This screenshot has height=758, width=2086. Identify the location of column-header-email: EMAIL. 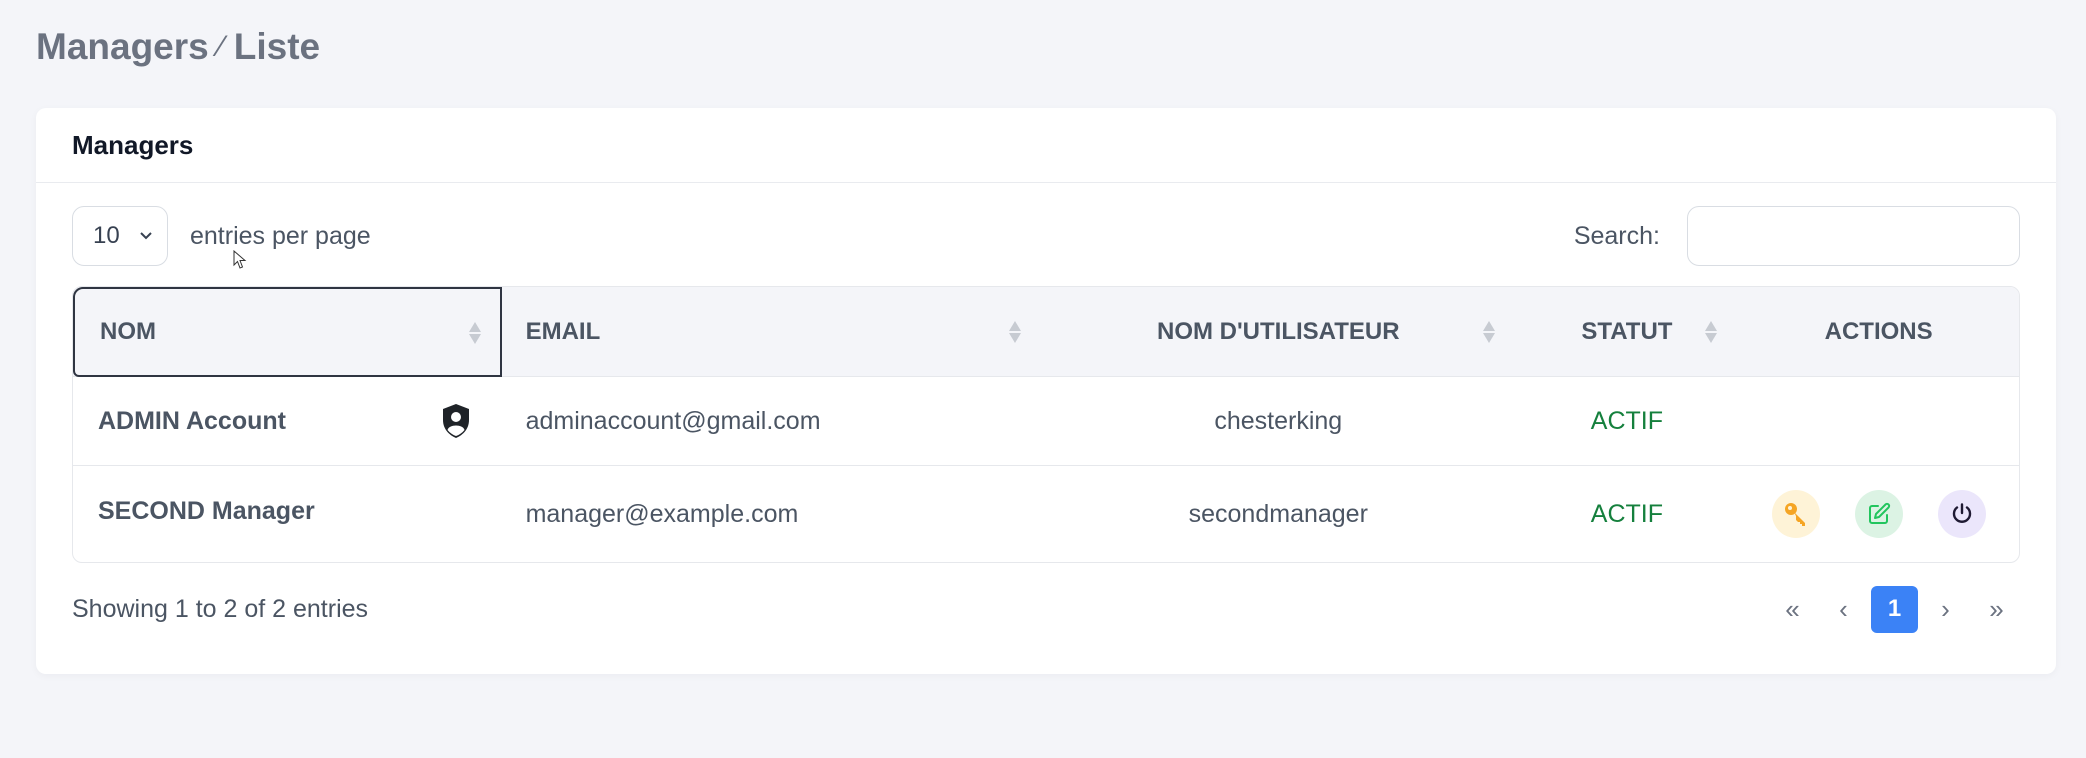
(771, 332).